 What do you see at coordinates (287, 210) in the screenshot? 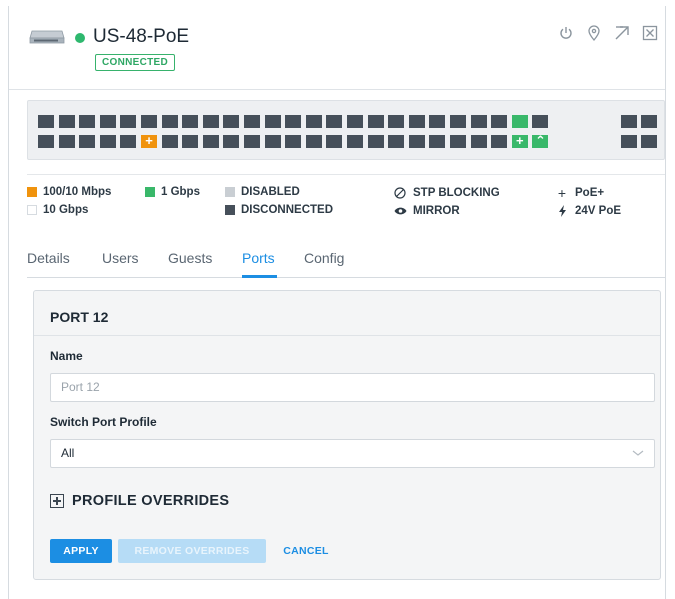
I see `legend-label: DISCONNECTED` at bounding box center [287, 210].